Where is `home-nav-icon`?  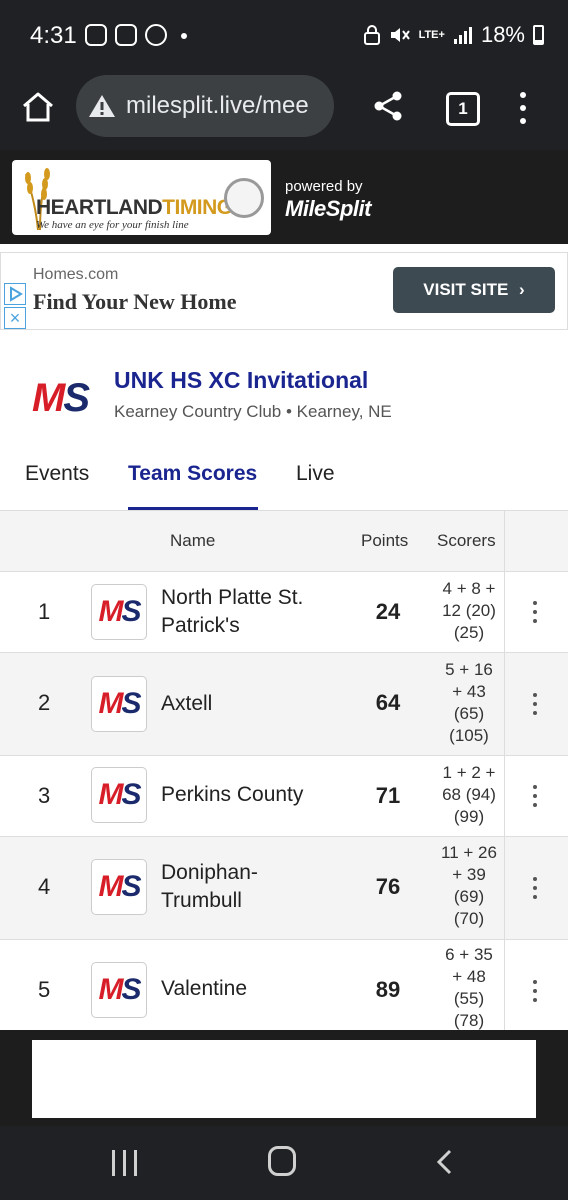 home-nav-icon is located at coordinates (282, 1161).